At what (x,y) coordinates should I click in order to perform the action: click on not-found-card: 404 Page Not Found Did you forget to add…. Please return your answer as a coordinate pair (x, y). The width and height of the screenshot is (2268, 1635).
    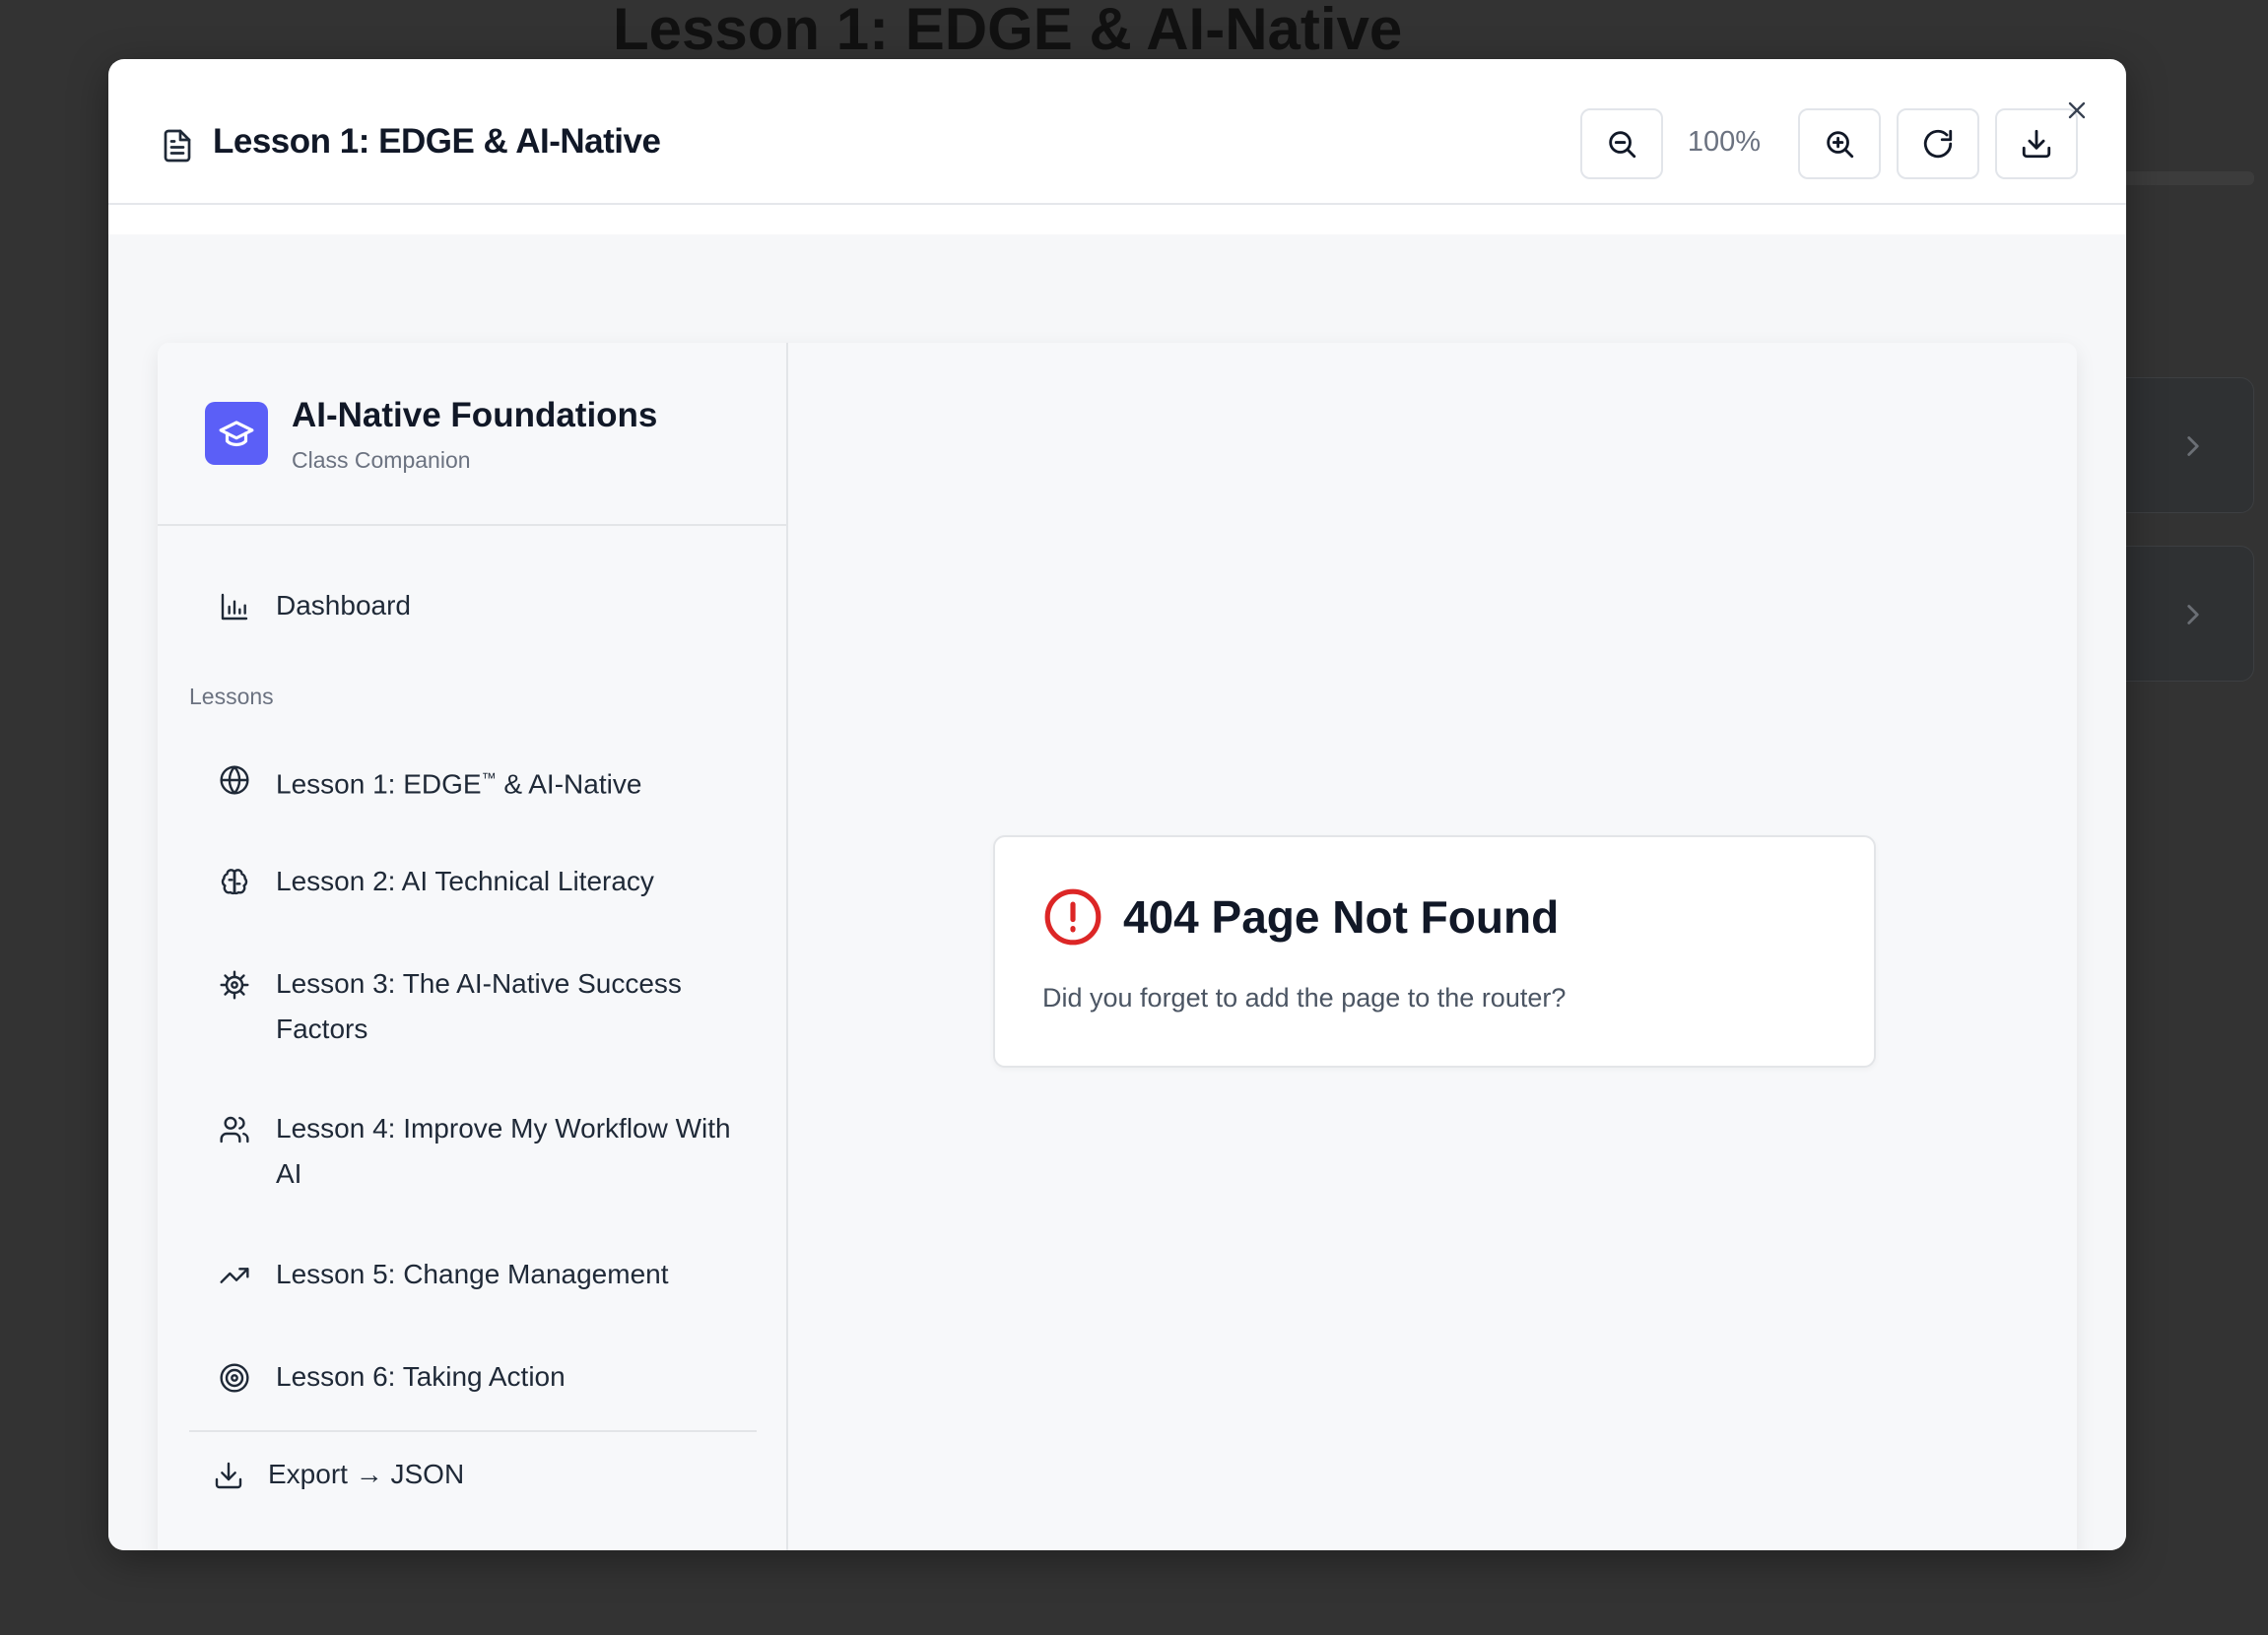
    Looking at the image, I should click on (1434, 951).